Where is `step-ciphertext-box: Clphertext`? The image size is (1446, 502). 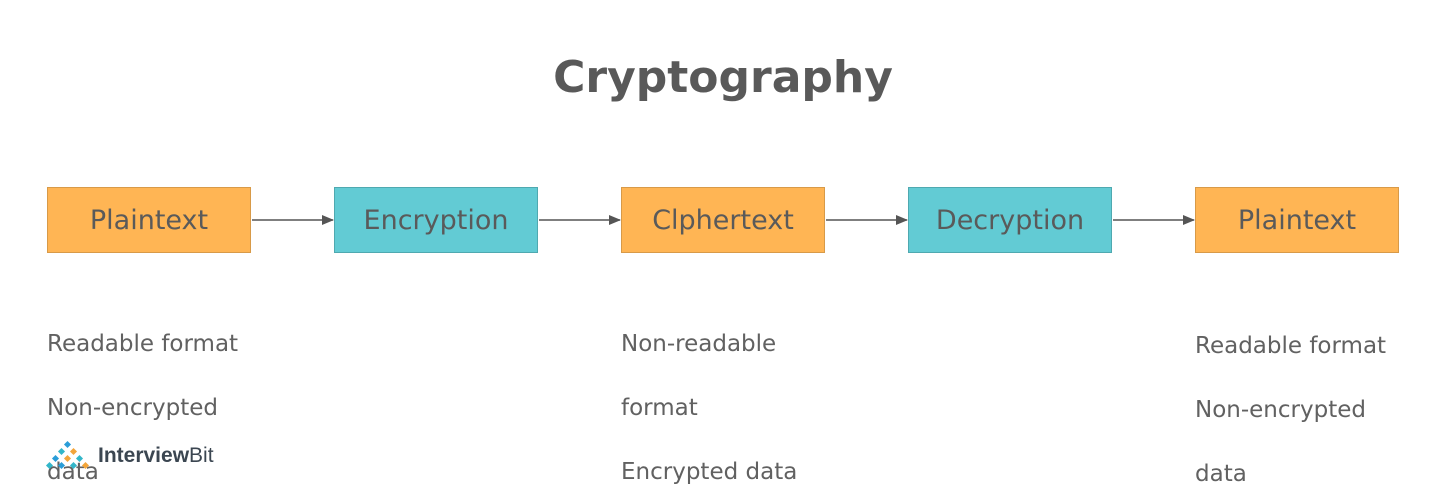 step-ciphertext-box: Clphertext is located at coordinates (723, 220).